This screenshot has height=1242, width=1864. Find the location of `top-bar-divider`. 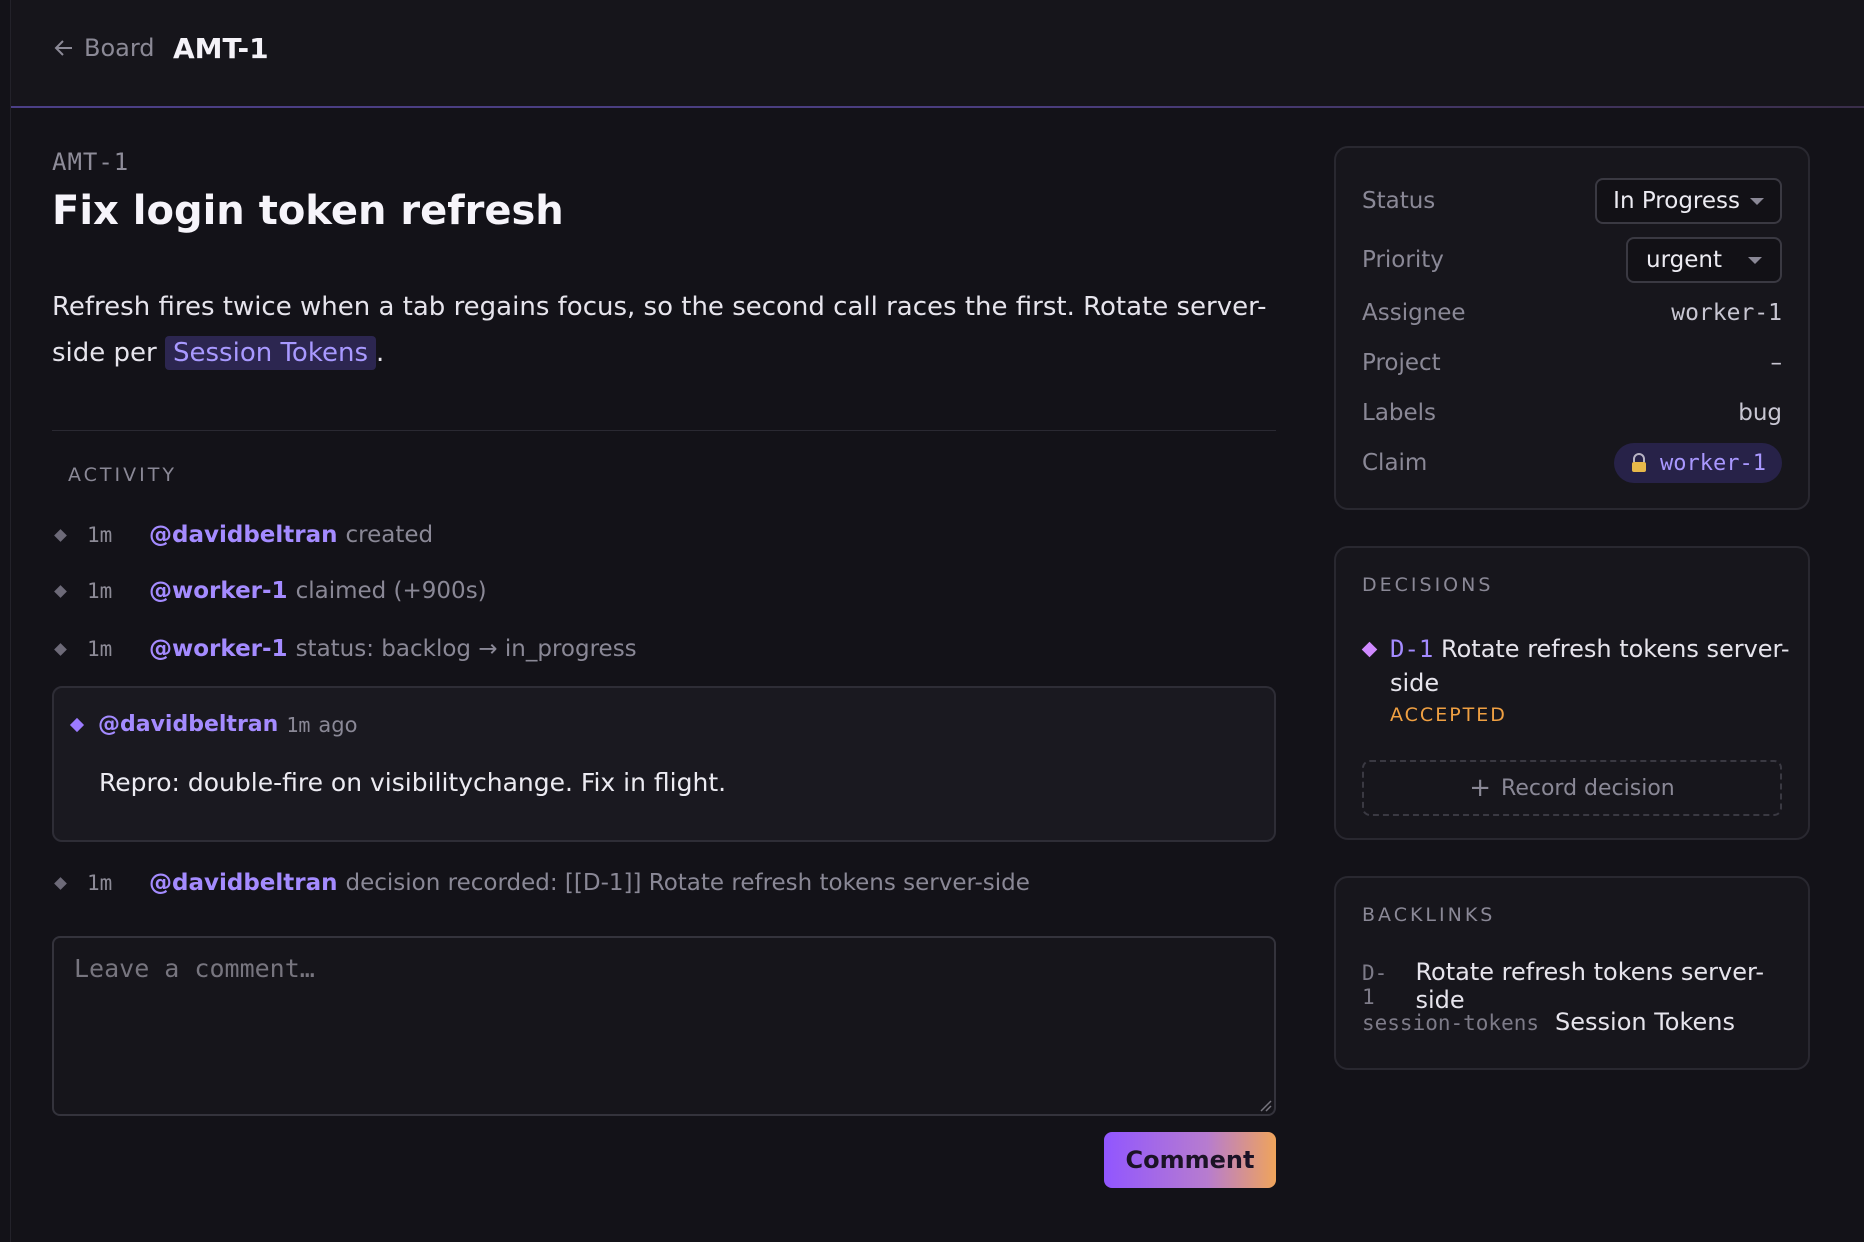

top-bar-divider is located at coordinates (937, 107).